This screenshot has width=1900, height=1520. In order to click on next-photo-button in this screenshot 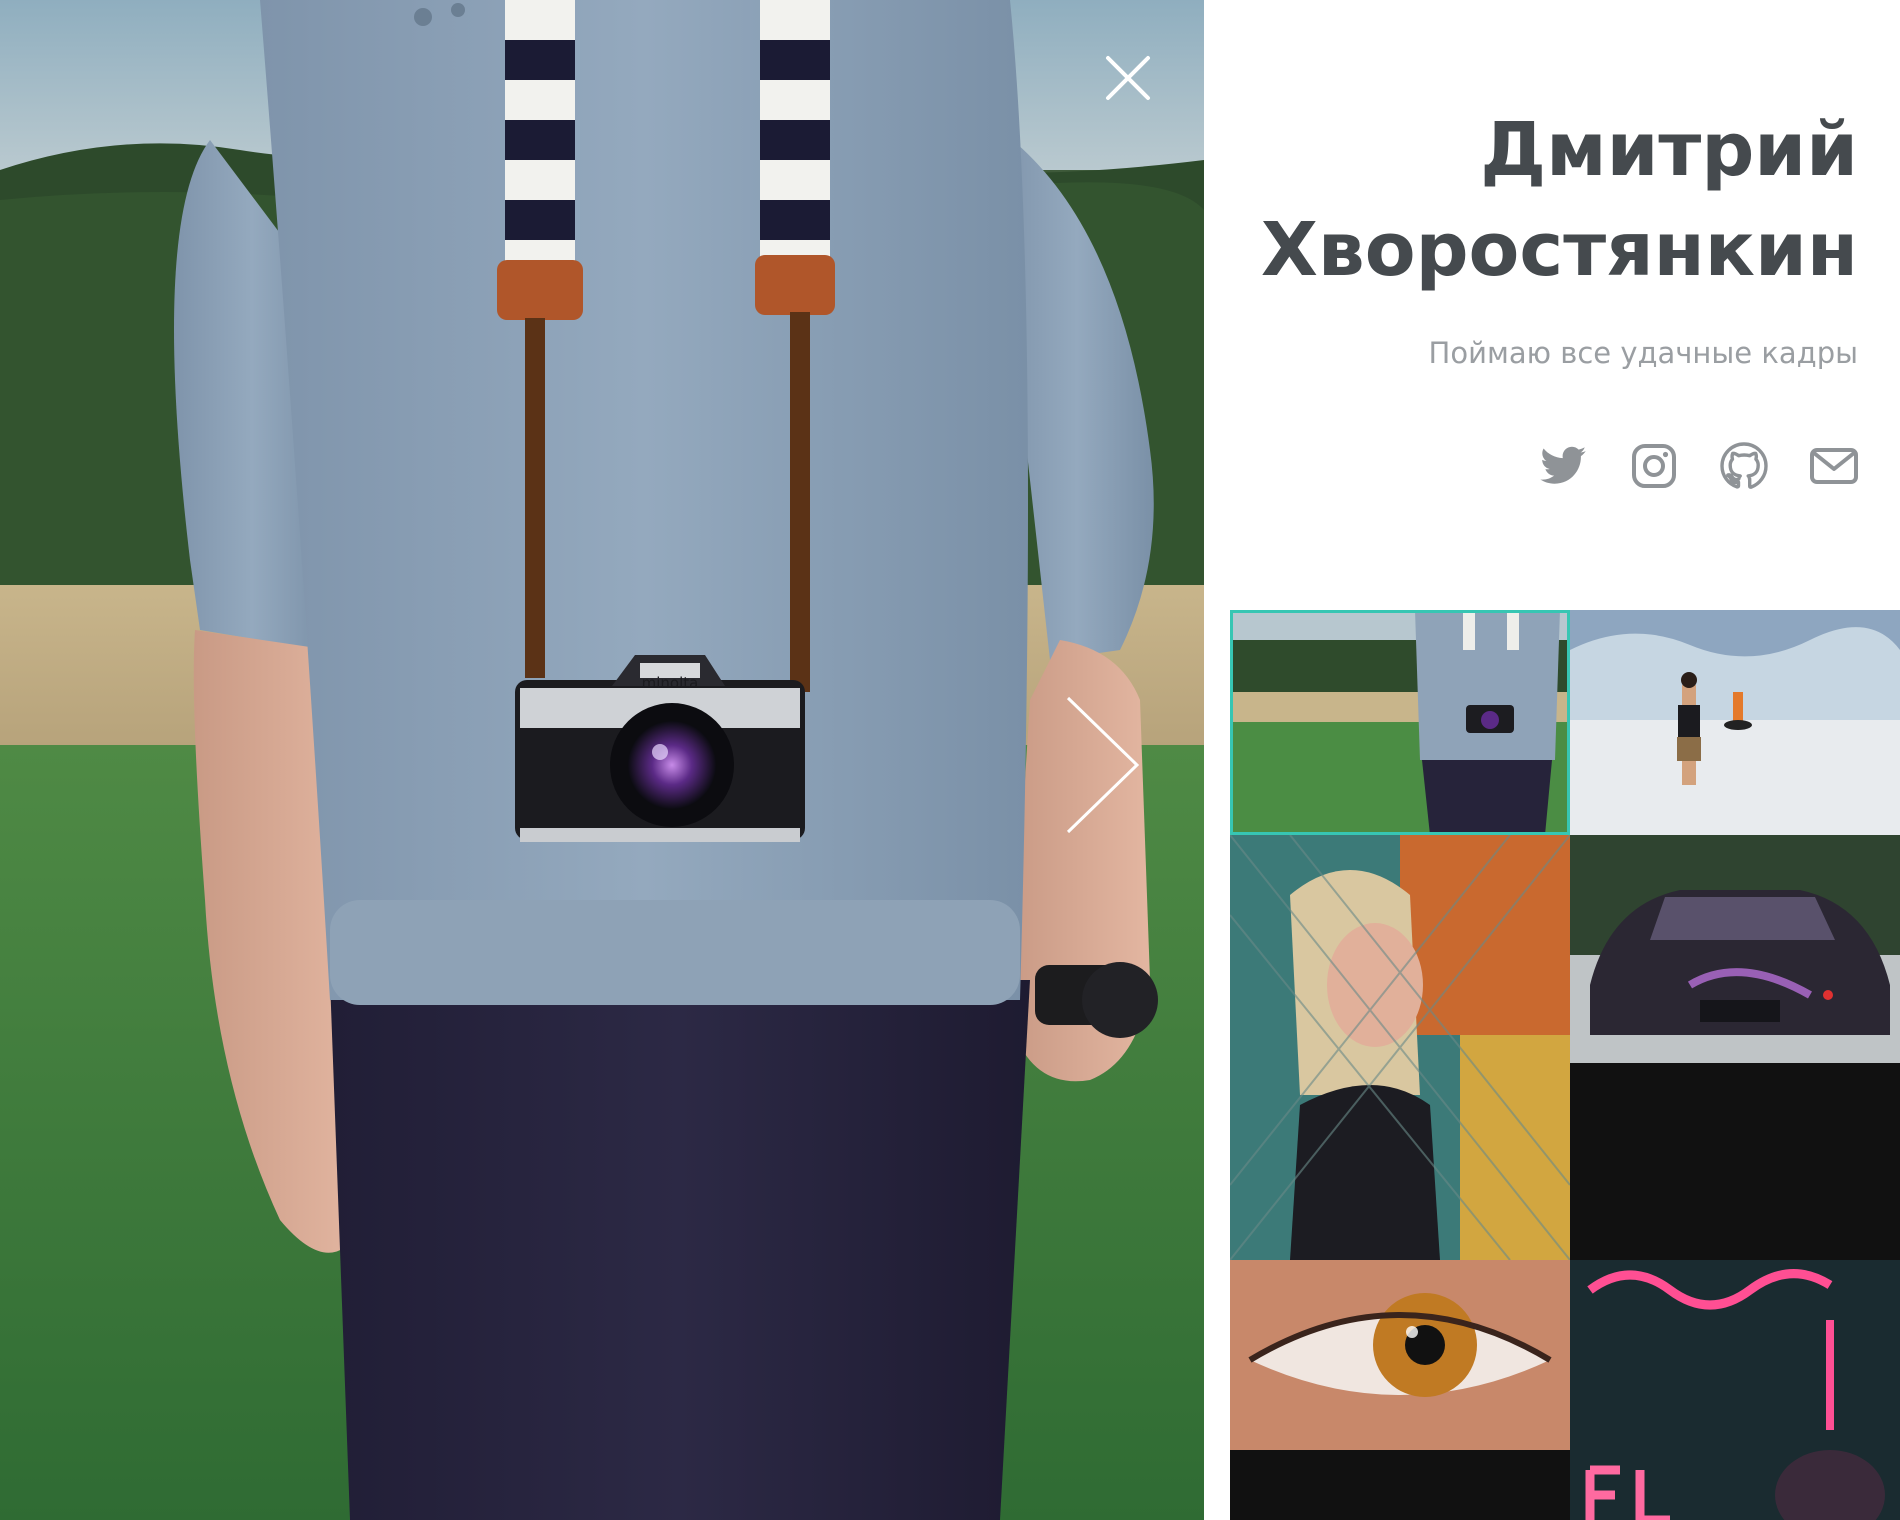, I will do `click(1100, 765)`.